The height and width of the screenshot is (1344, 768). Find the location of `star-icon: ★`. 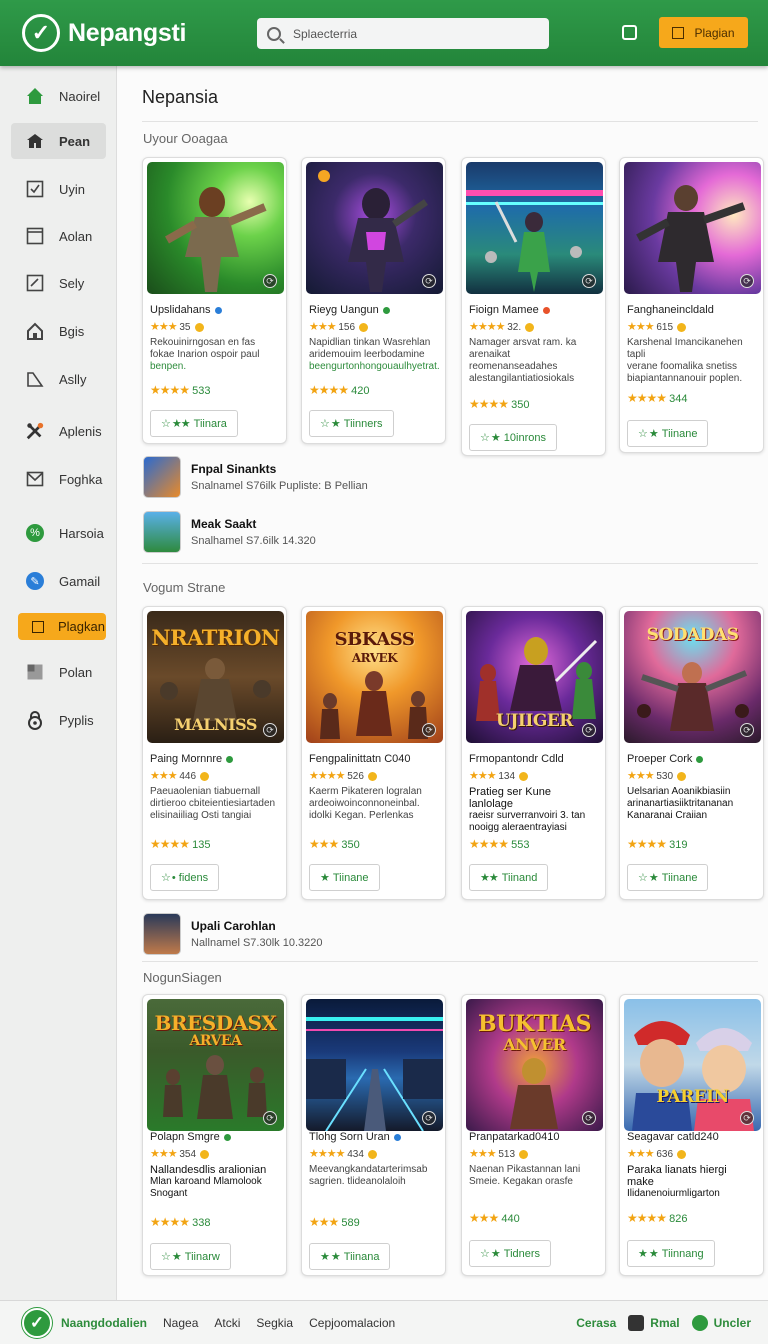

star-icon: ★ is located at coordinates (325, 878).